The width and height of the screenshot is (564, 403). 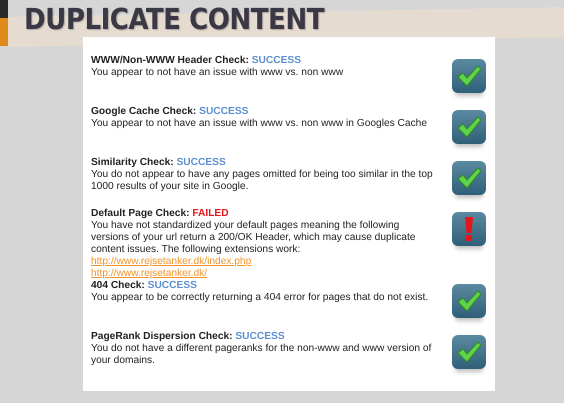 I want to click on check-description: You appear to be correctly returning a 404 error for pages that do not exist., so click(x=260, y=298).